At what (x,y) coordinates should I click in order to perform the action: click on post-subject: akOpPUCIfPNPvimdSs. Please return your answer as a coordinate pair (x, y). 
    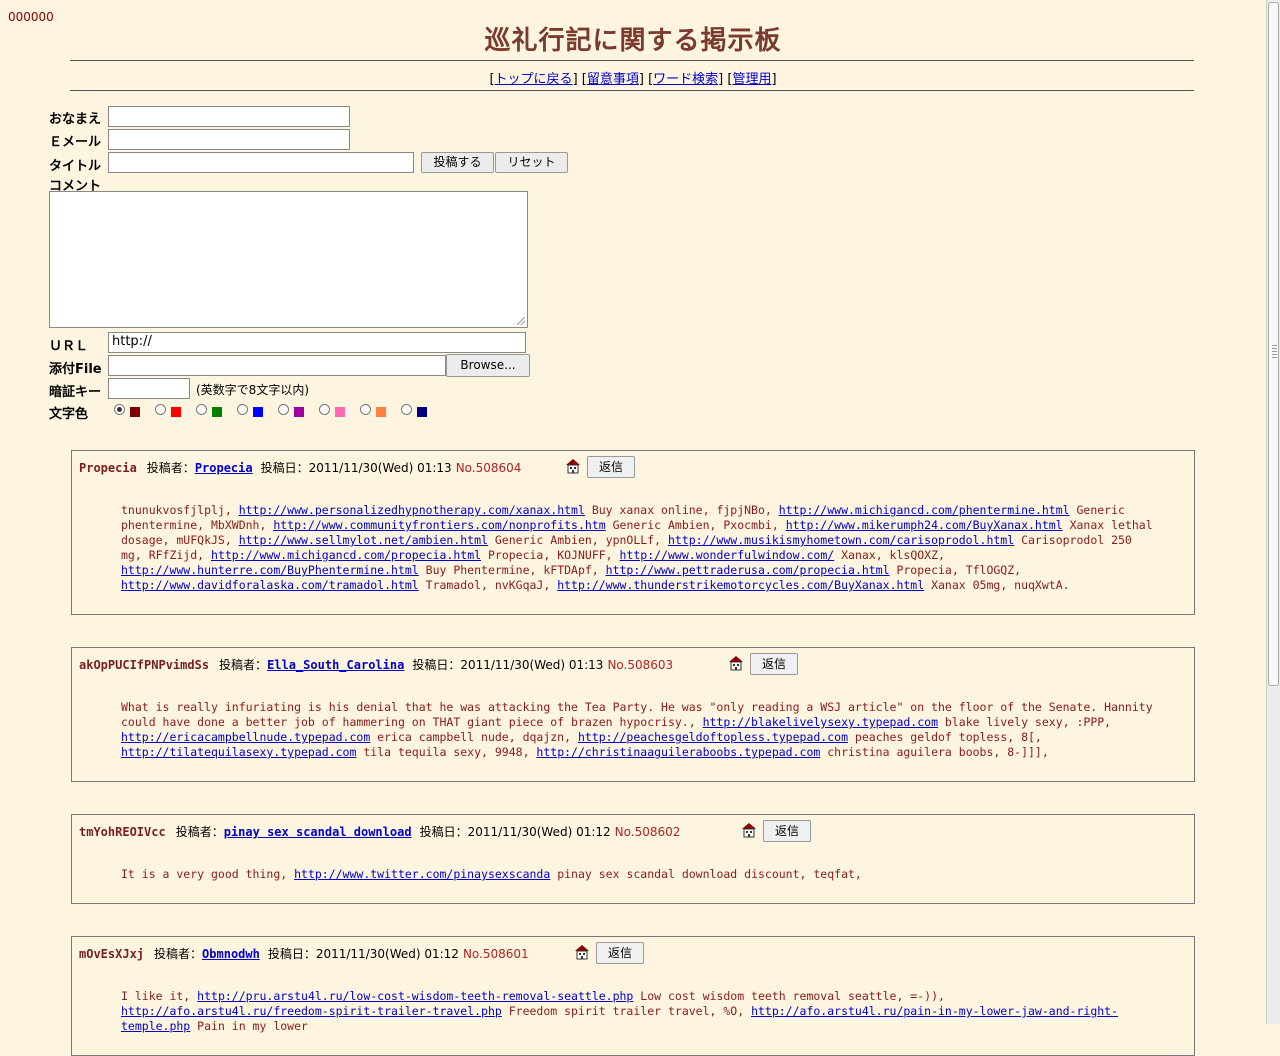
    Looking at the image, I should click on (144, 665).